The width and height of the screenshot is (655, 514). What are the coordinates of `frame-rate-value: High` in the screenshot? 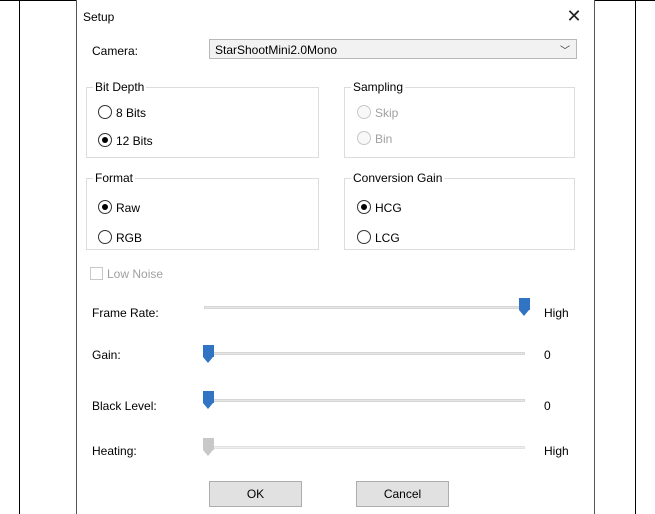 It's located at (556, 313).